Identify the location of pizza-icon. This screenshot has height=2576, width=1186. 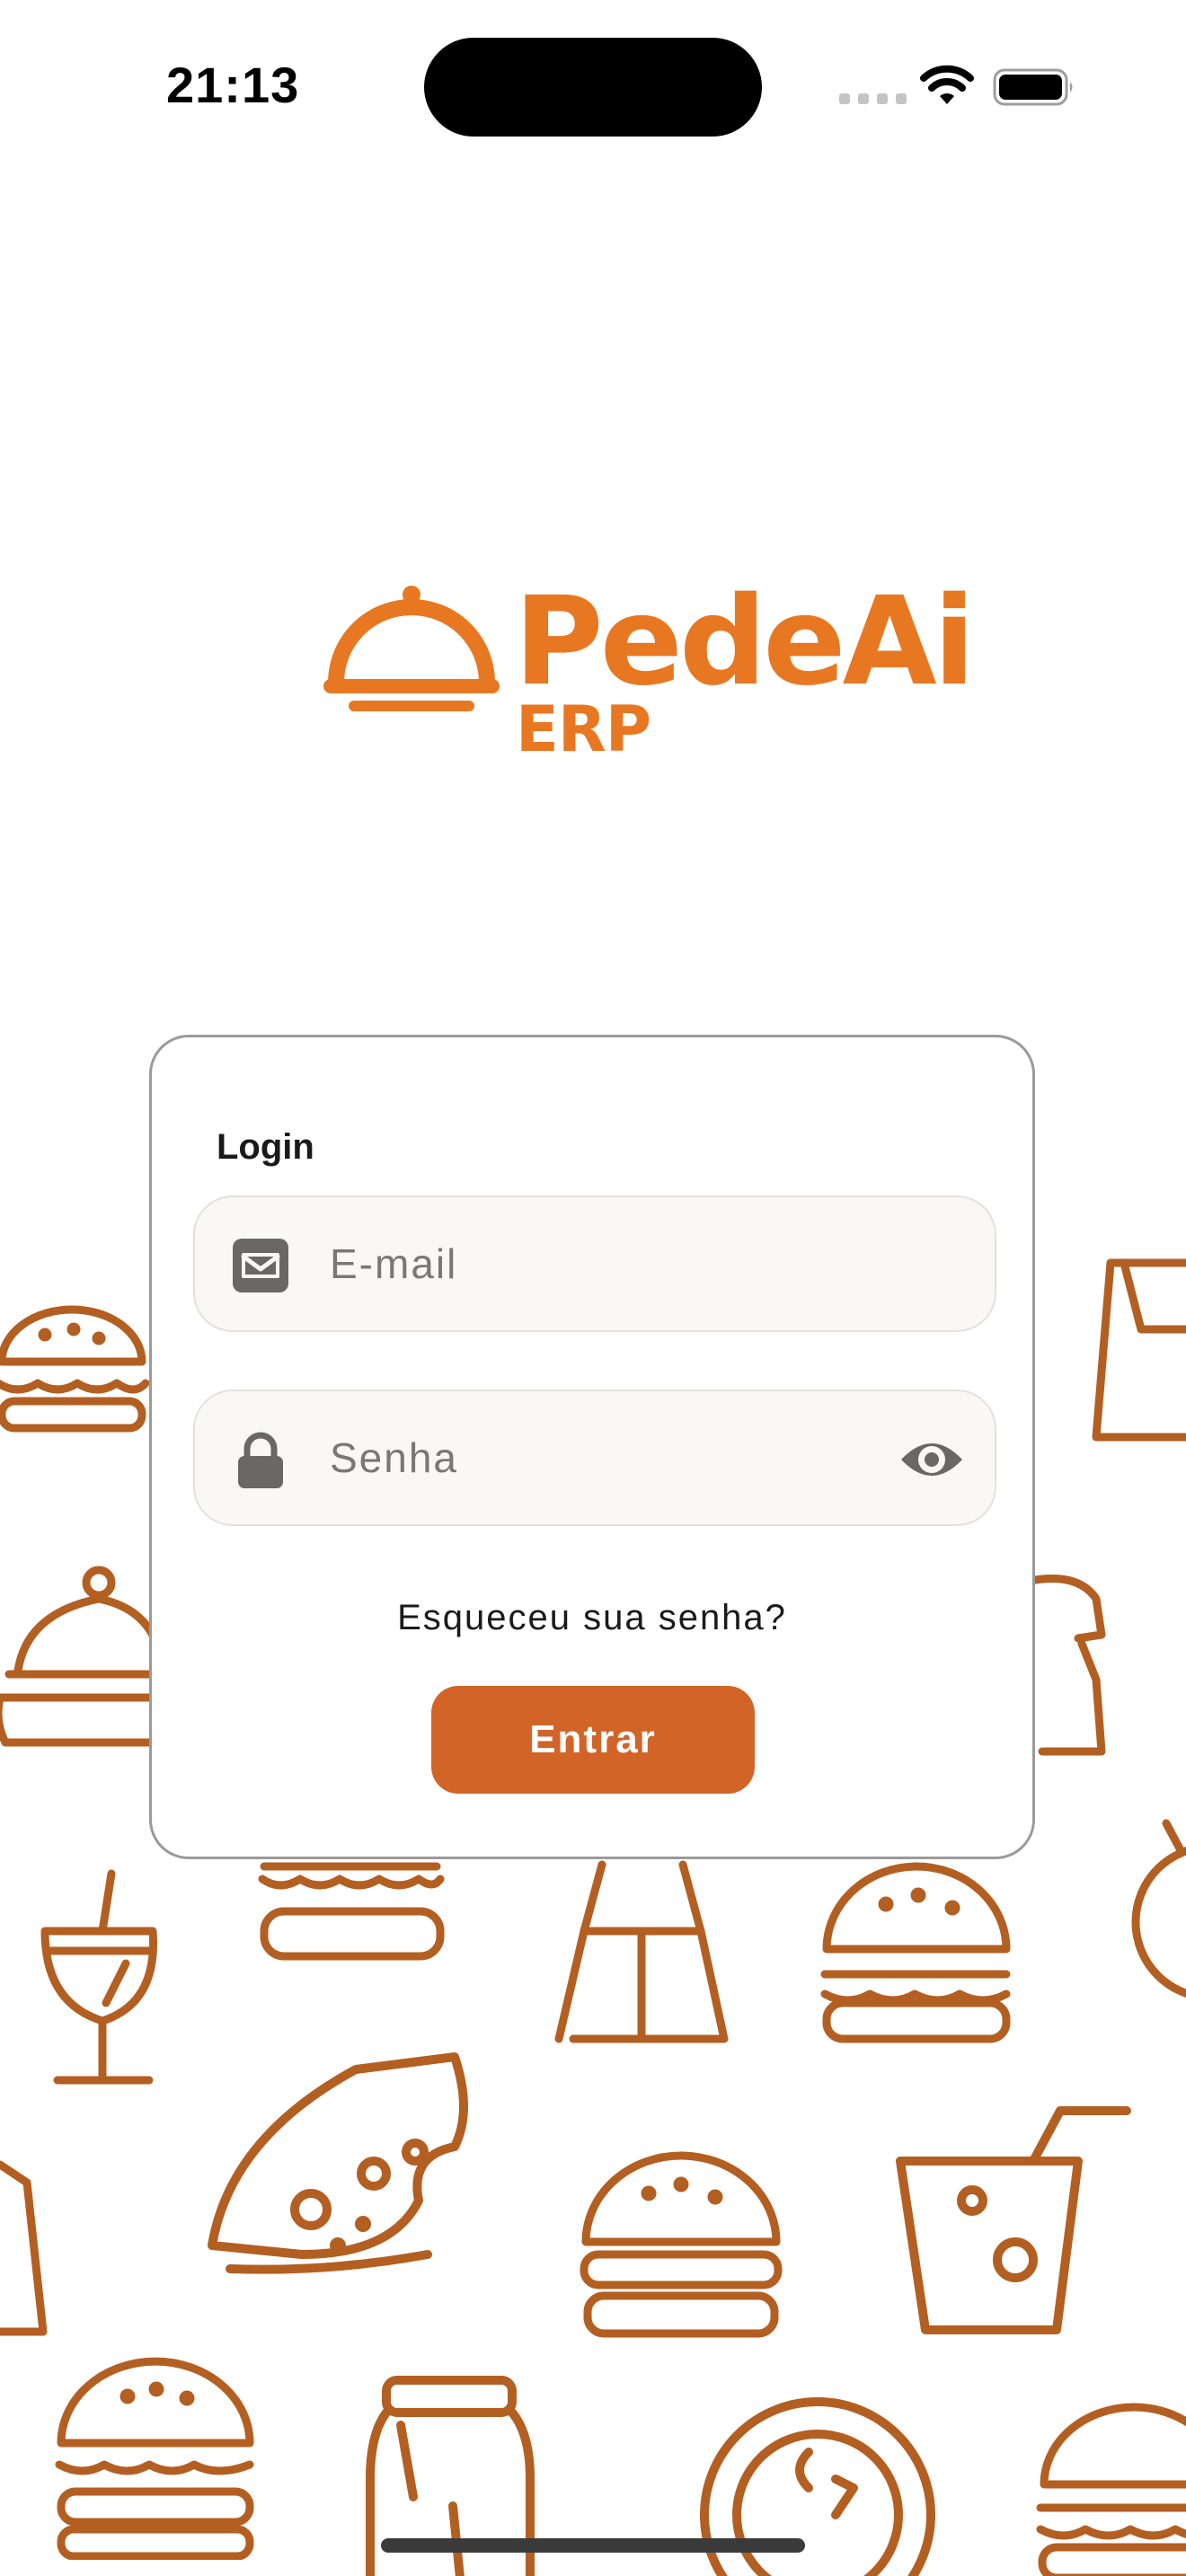
(1158, 1908).